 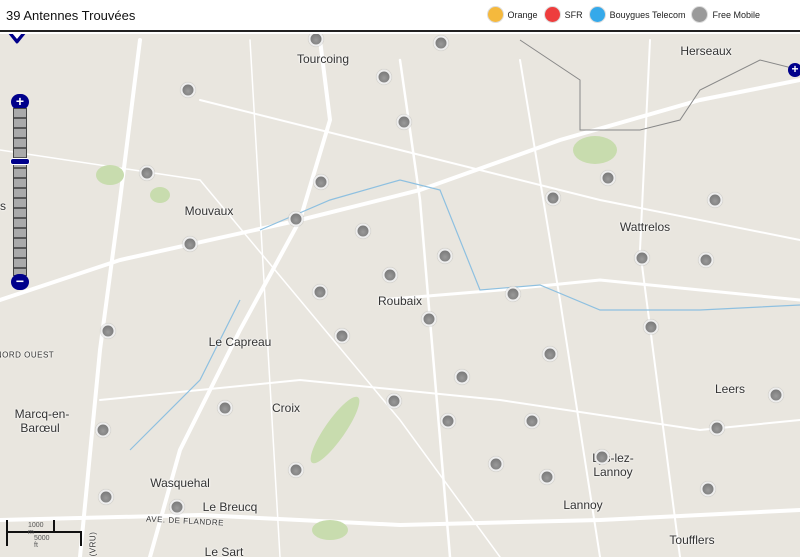 I want to click on map-label: Toufflers, so click(x=692, y=540).